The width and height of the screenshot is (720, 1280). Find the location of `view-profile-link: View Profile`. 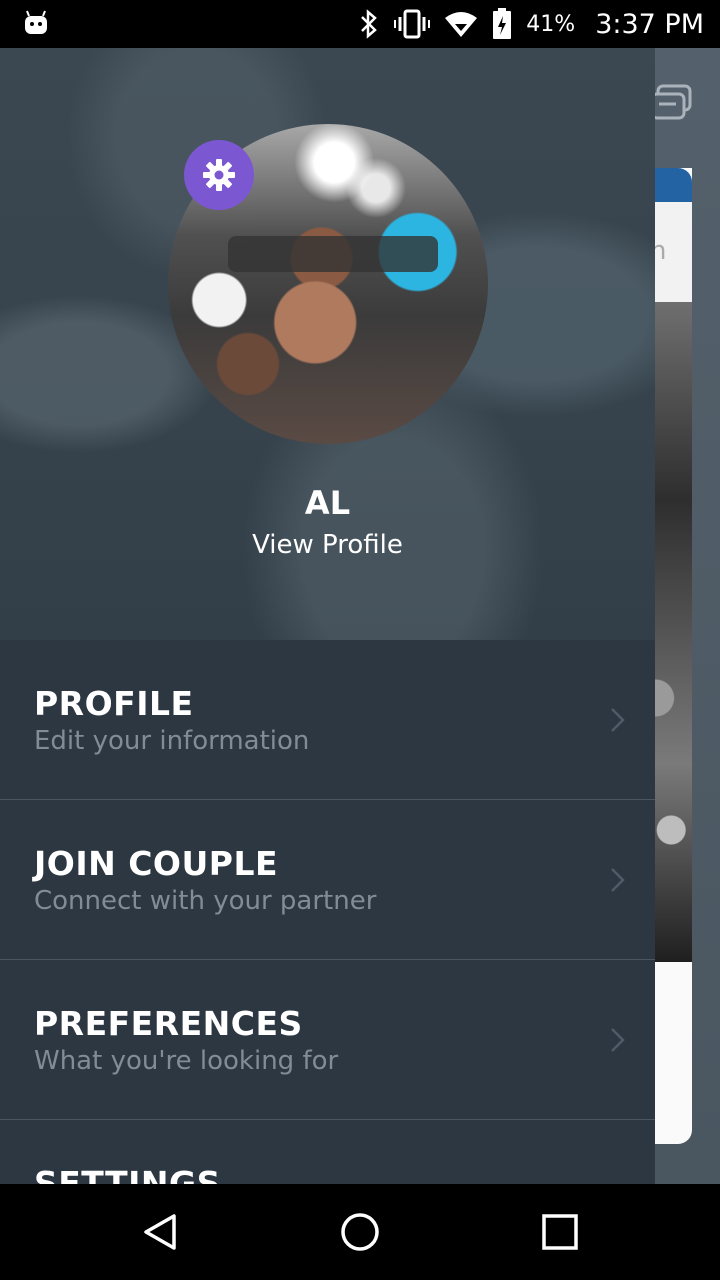

view-profile-link: View Profile is located at coordinates (327, 545).